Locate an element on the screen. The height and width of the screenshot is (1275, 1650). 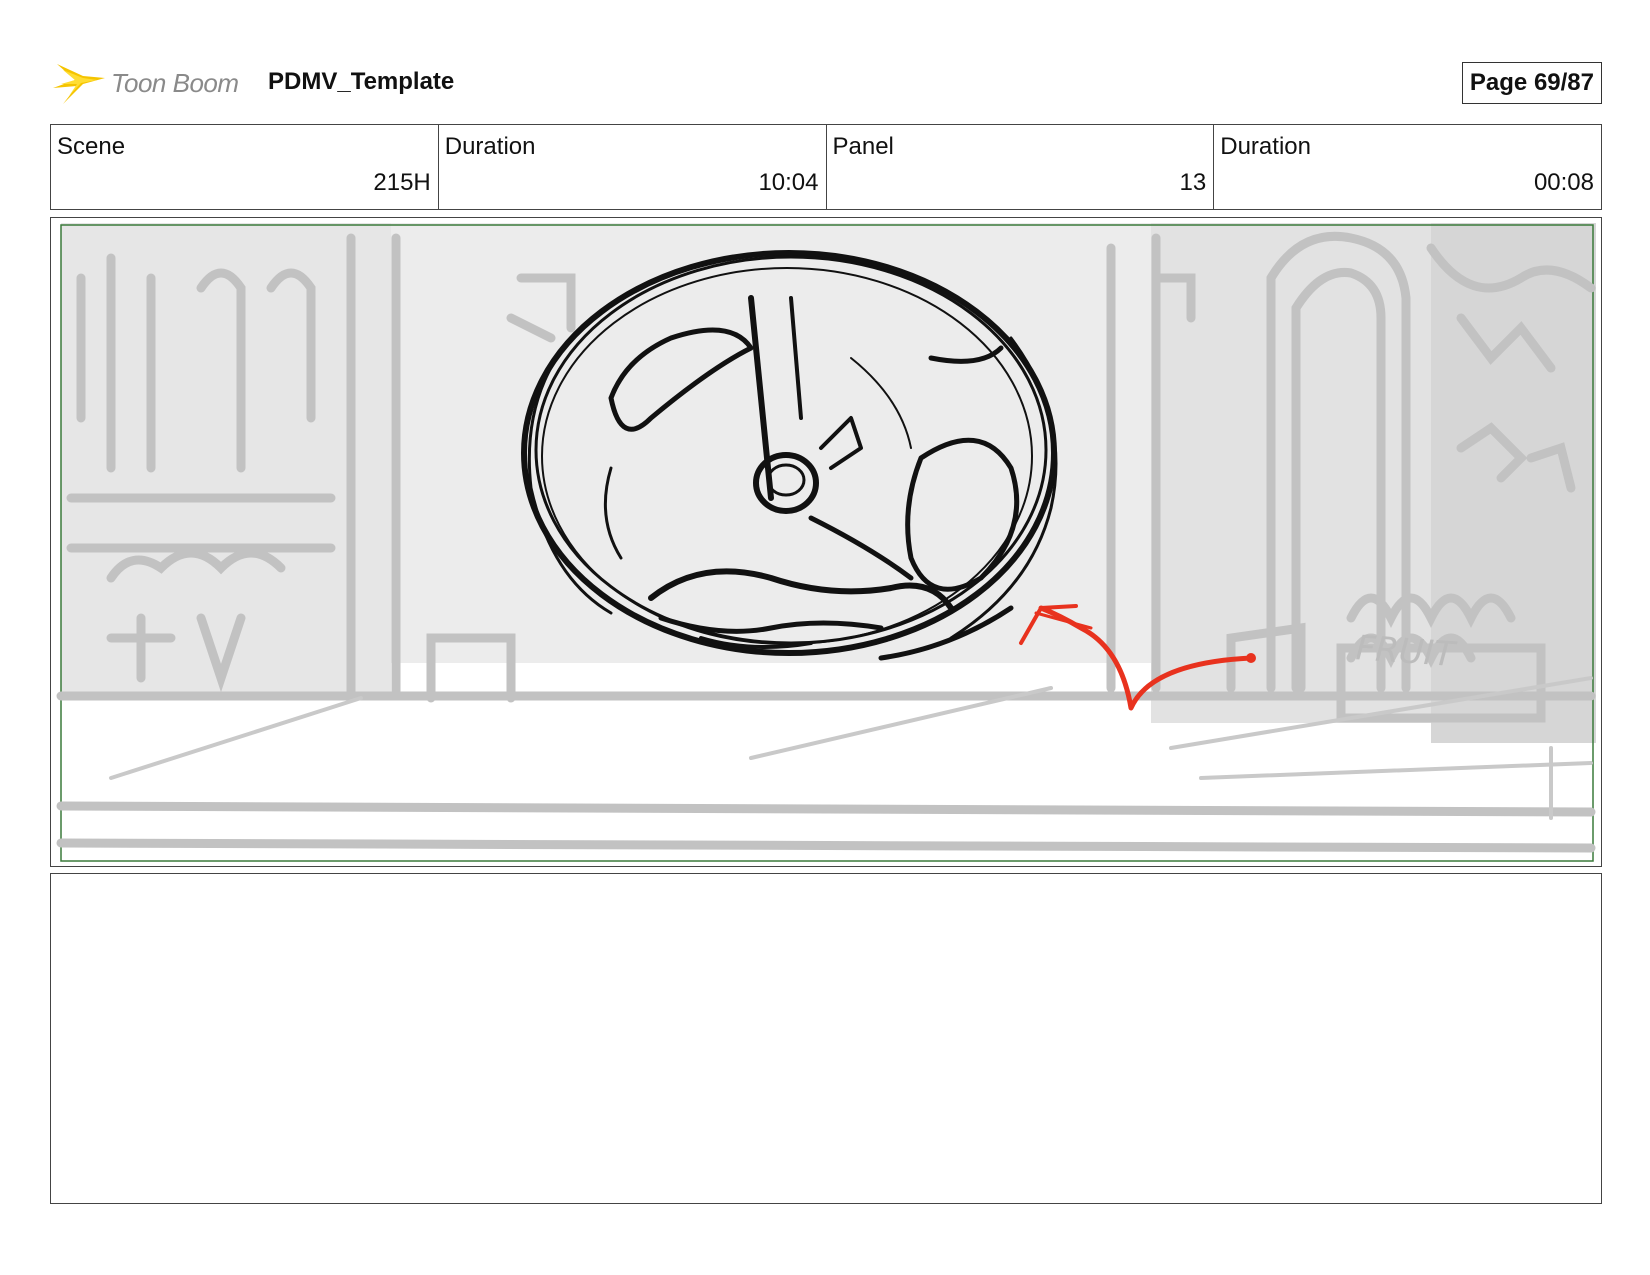
panel-duration-cell: Duration 00:08 is located at coordinates (1407, 167).